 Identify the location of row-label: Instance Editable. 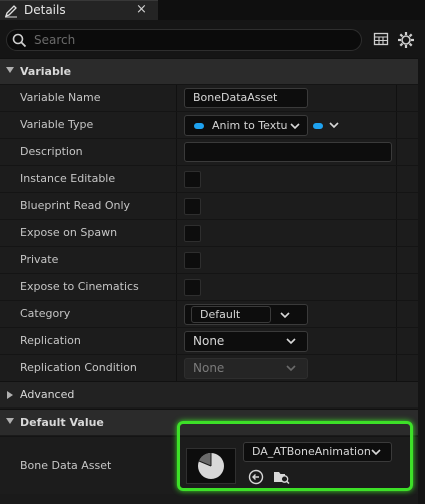
(68, 178).